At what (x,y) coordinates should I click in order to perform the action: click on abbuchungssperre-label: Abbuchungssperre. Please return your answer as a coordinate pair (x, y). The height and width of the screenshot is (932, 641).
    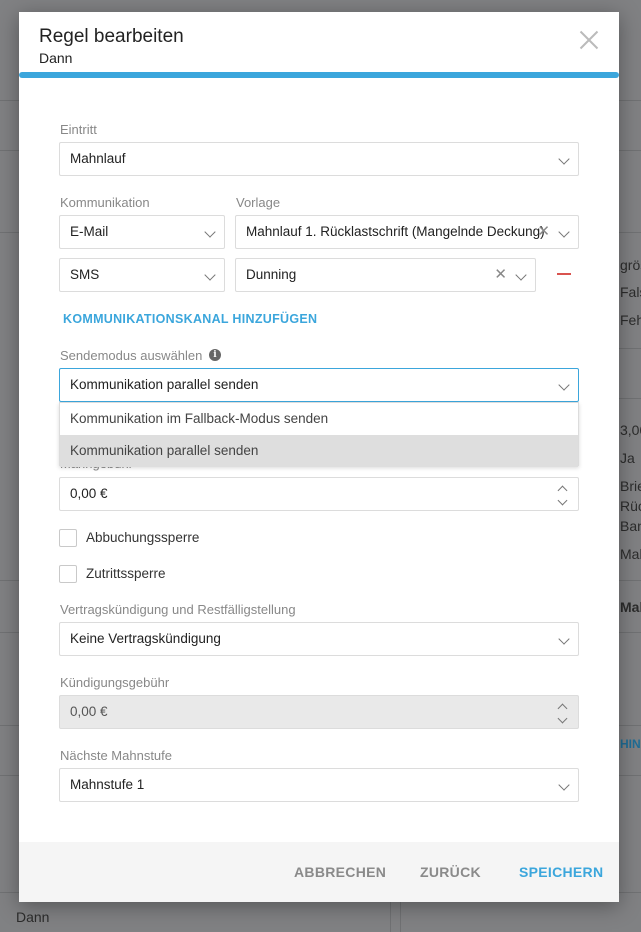
    Looking at the image, I should click on (143, 537).